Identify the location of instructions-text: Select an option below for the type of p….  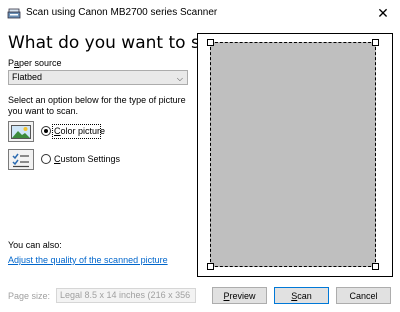
(97, 105).